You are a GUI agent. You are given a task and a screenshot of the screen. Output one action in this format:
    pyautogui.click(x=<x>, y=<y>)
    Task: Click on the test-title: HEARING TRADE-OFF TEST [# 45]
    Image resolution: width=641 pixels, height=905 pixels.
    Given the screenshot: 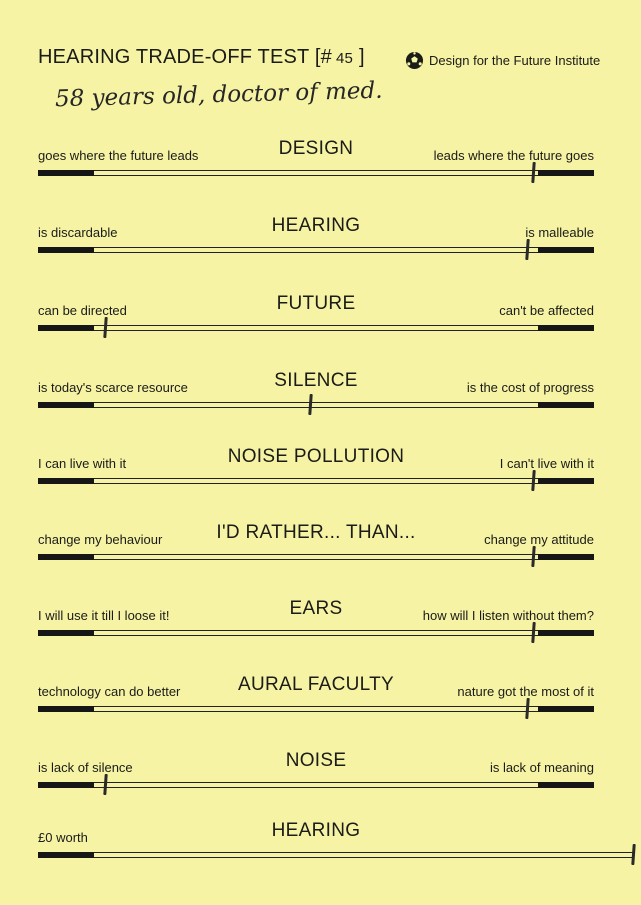 What is the action you would take?
    pyautogui.click(x=201, y=57)
    